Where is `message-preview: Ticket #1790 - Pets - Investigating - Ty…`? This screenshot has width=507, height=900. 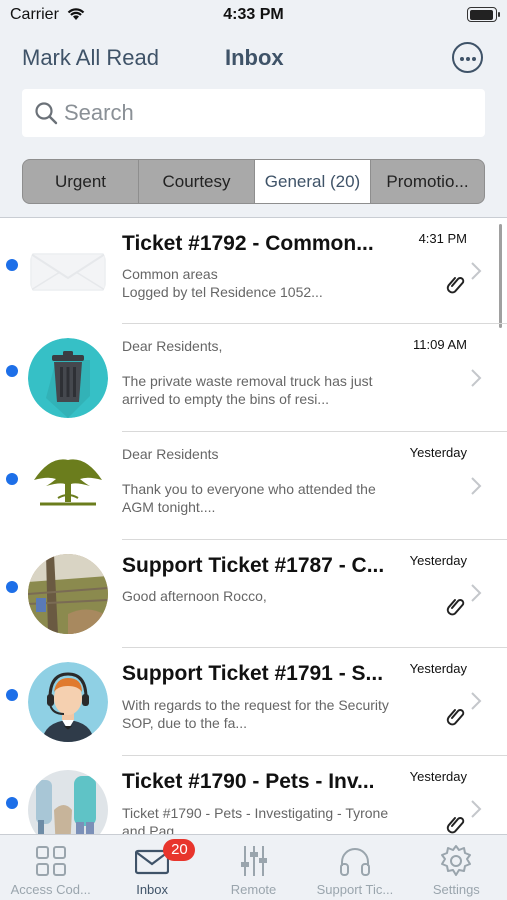 message-preview: Ticket #1790 - Pets - Investigating - Ty… is located at coordinates (255, 819).